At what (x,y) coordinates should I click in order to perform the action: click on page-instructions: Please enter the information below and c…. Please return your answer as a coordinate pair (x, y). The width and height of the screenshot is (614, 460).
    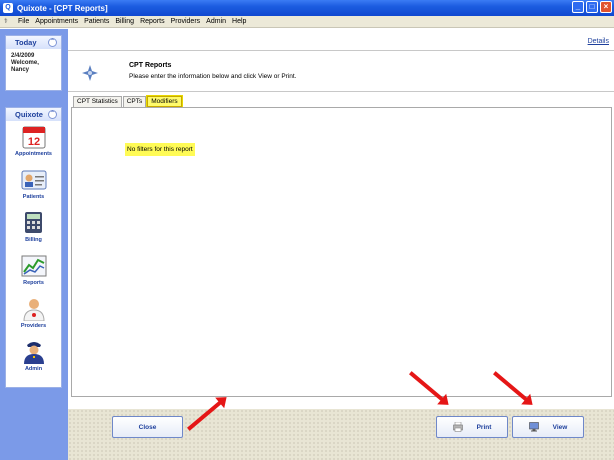
    Looking at the image, I should click on (213, 76).